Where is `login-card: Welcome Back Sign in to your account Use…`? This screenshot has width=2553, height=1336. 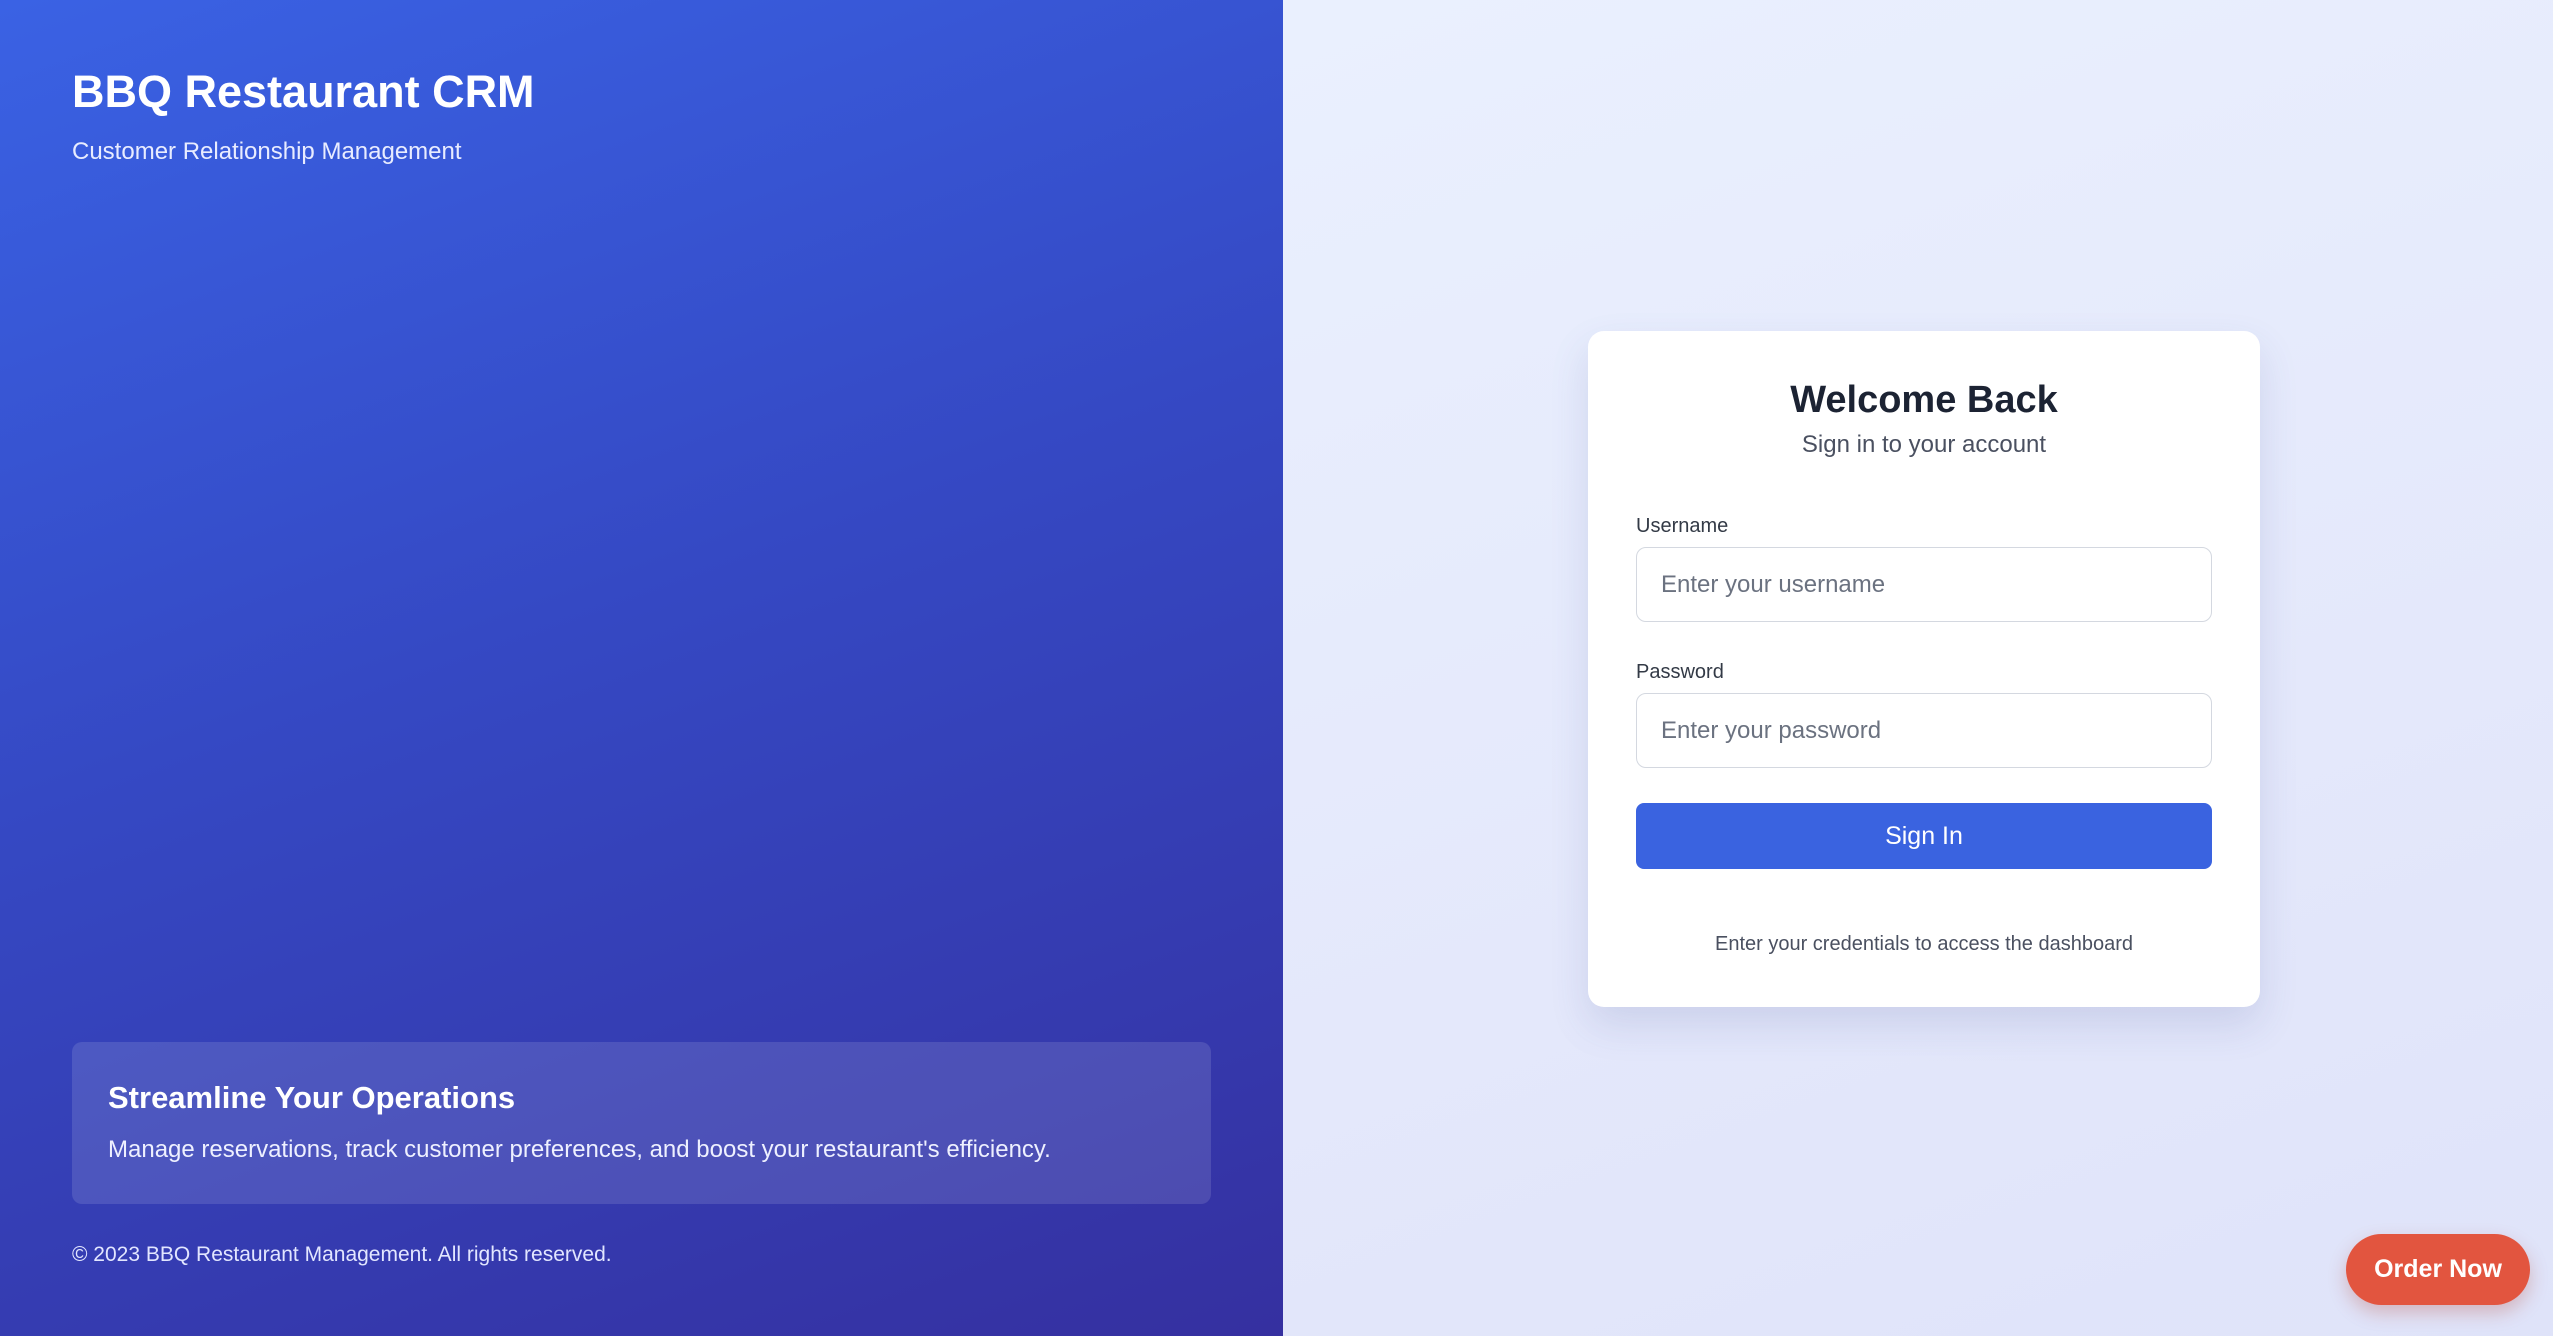
login-card: Welcome Back Sign in to your account Use… is located at coordinates (1924, 669).